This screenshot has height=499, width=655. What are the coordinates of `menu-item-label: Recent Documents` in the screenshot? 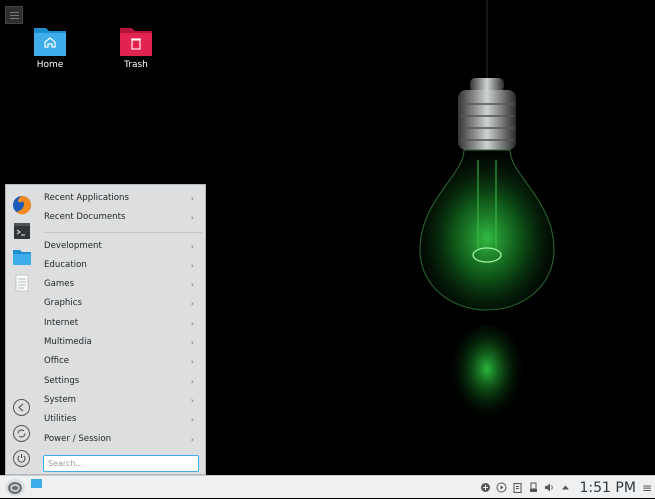 It's located at (85, 217).